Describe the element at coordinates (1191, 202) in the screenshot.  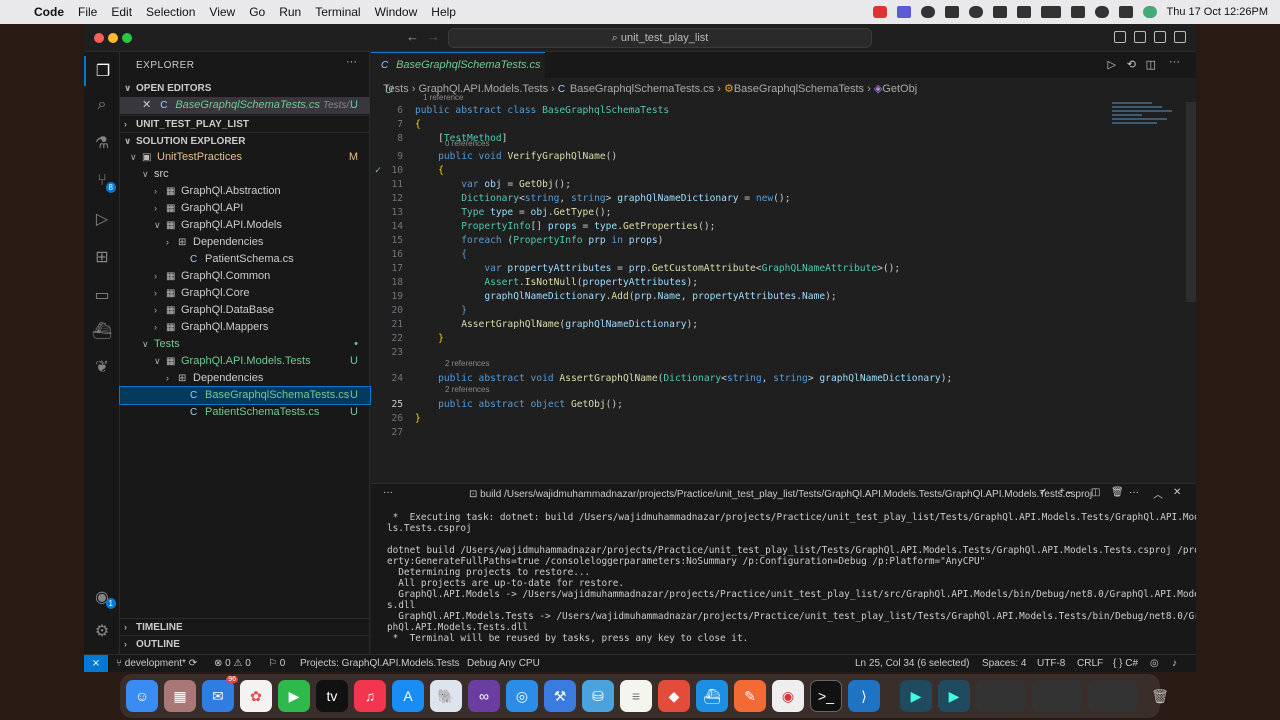
I see `vertical-scrollbar` at that location.